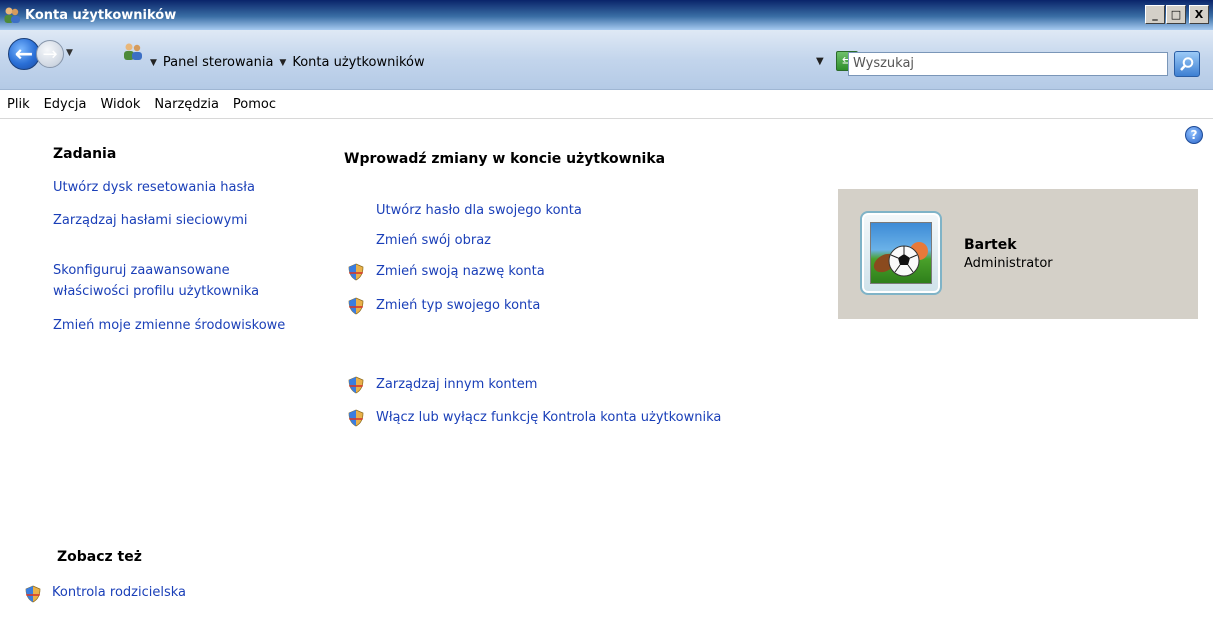  What do you see at coordinates (1008, 263) in the screenshot?
I see `user-role: Administrator` at bounding box center [1008, 263].